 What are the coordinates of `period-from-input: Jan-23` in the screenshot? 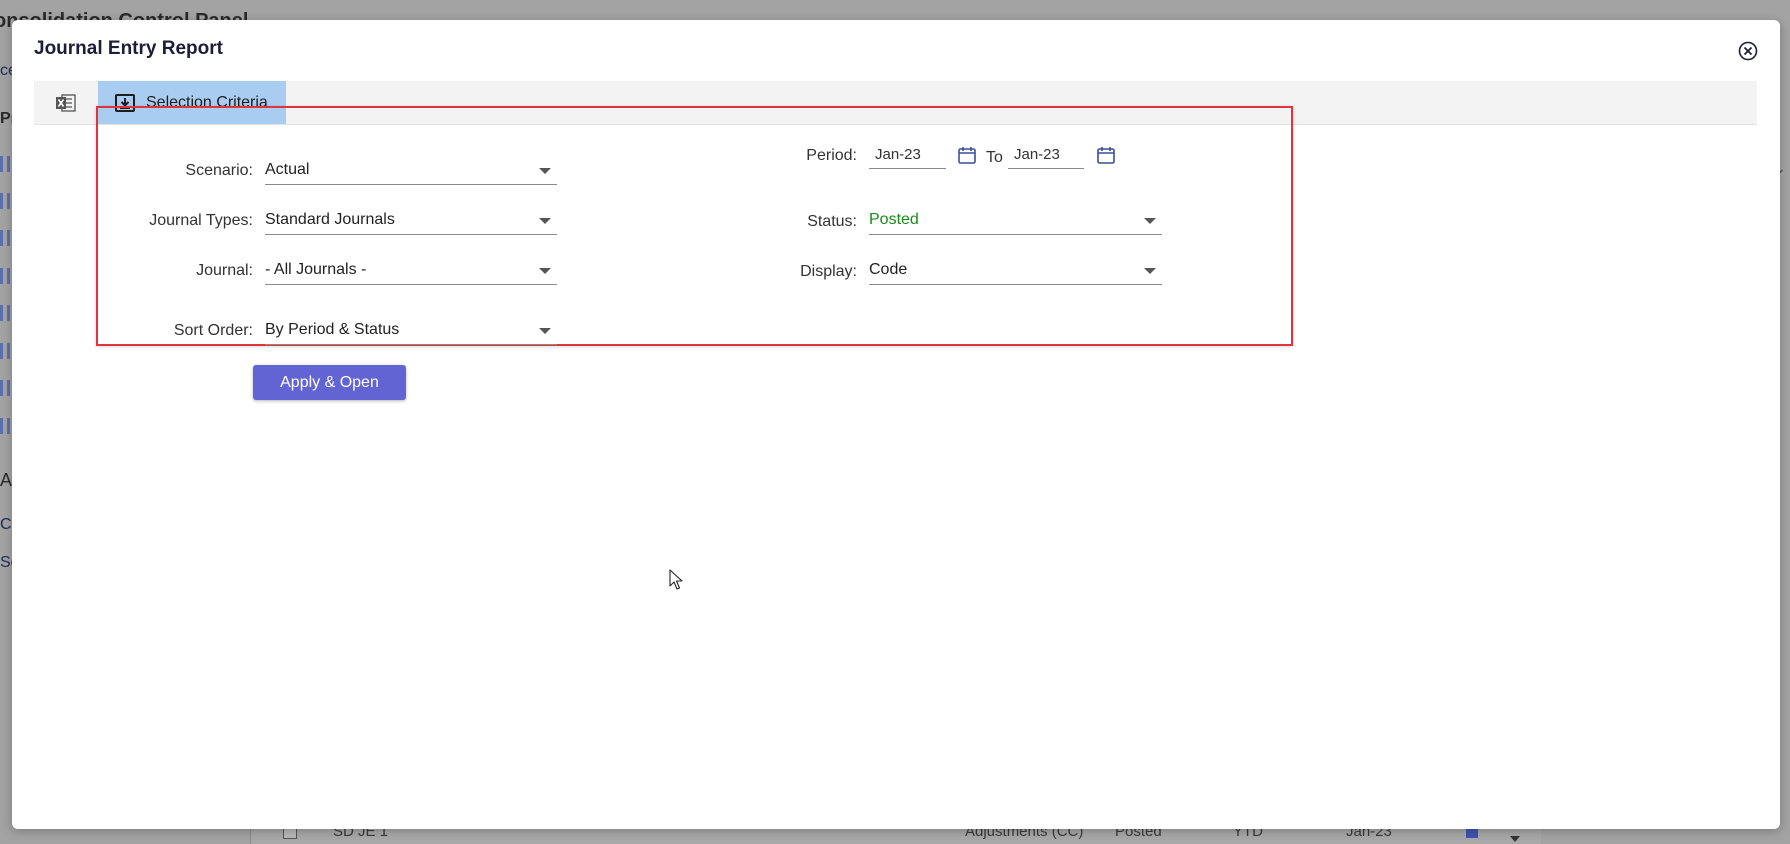 It's located at (907, 156).